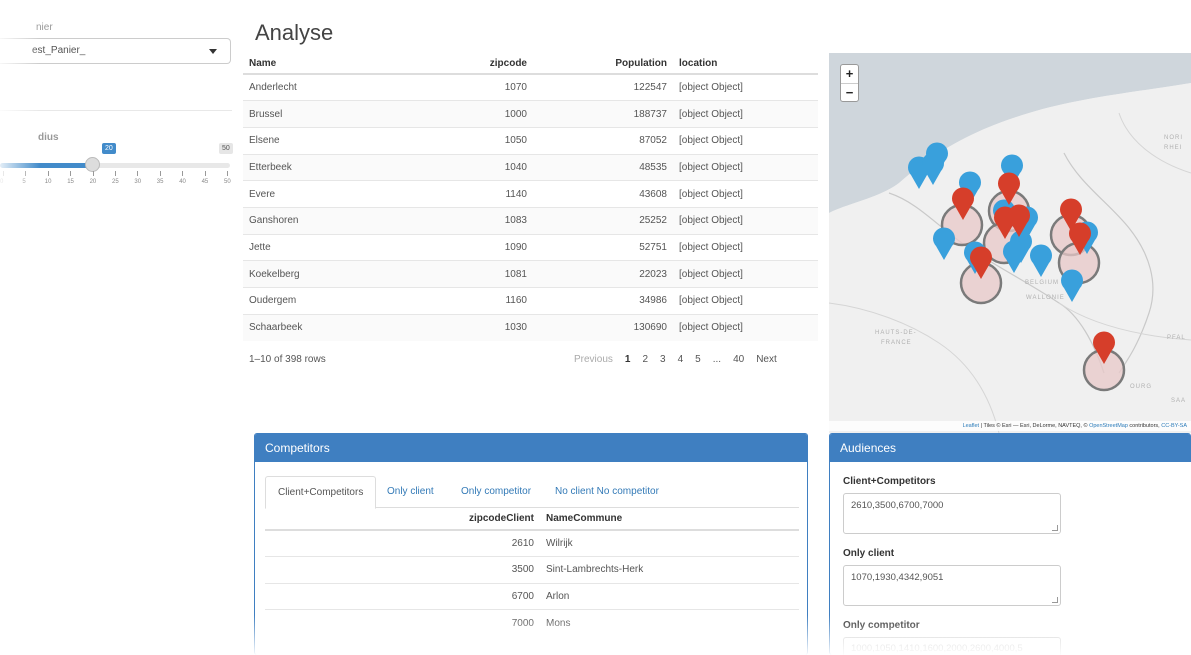 This screenshot has height=655, width=1191. I want to click on tab-no-client-no-competitor: No client No competitor, so click(607, 492).